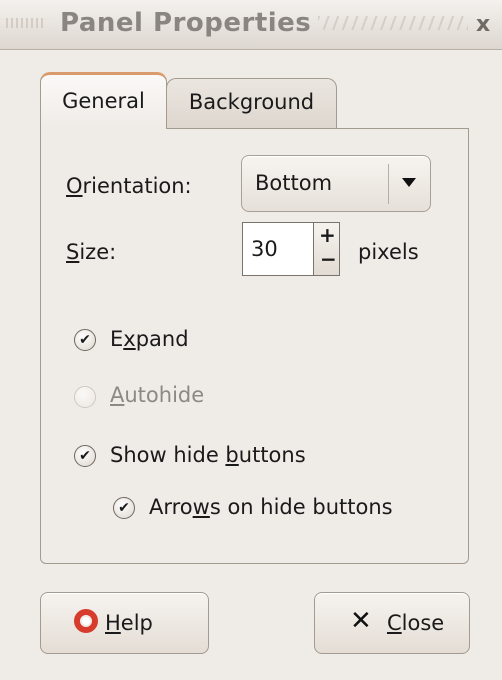 Image resolution: width=502 pixels, height=680 pixels. Describe the element at coordinates (388, 252) in the screenshot. I see `size-unit: pixels` at that location.